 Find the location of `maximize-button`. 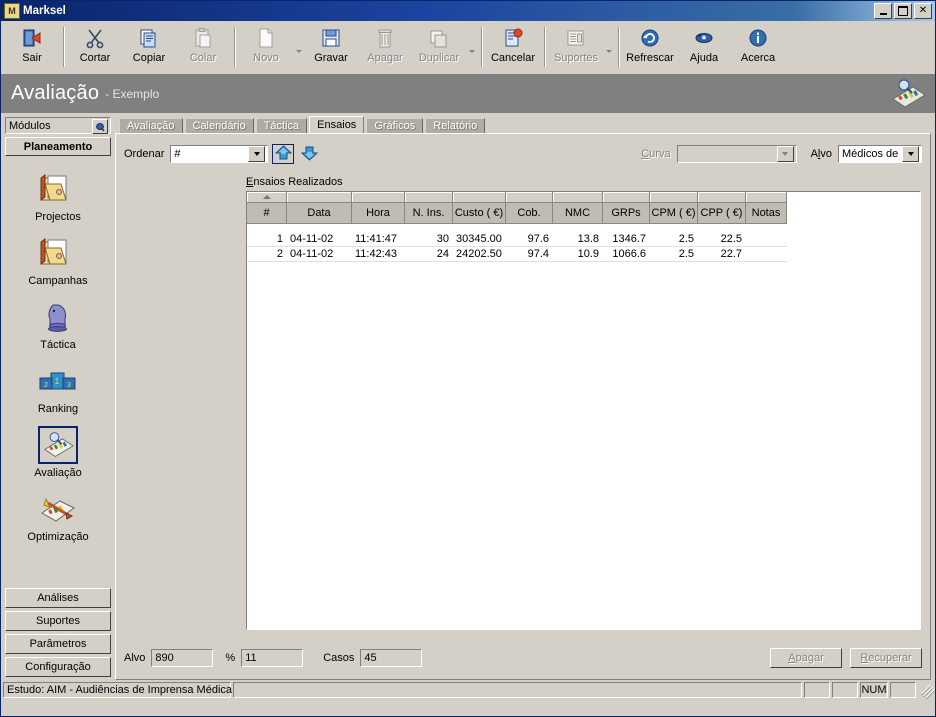

maximize-button is located at coordinates (903, 11).